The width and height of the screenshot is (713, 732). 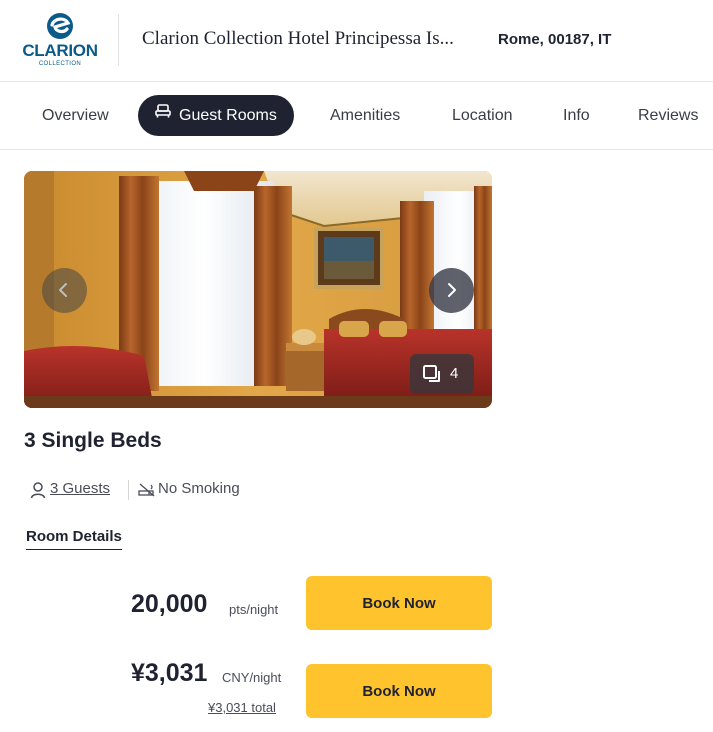 What do you see at coordinates (80, 488) in the screenshot?
I see `guests-link: 3 Guests` at bounding box center [80, 488].